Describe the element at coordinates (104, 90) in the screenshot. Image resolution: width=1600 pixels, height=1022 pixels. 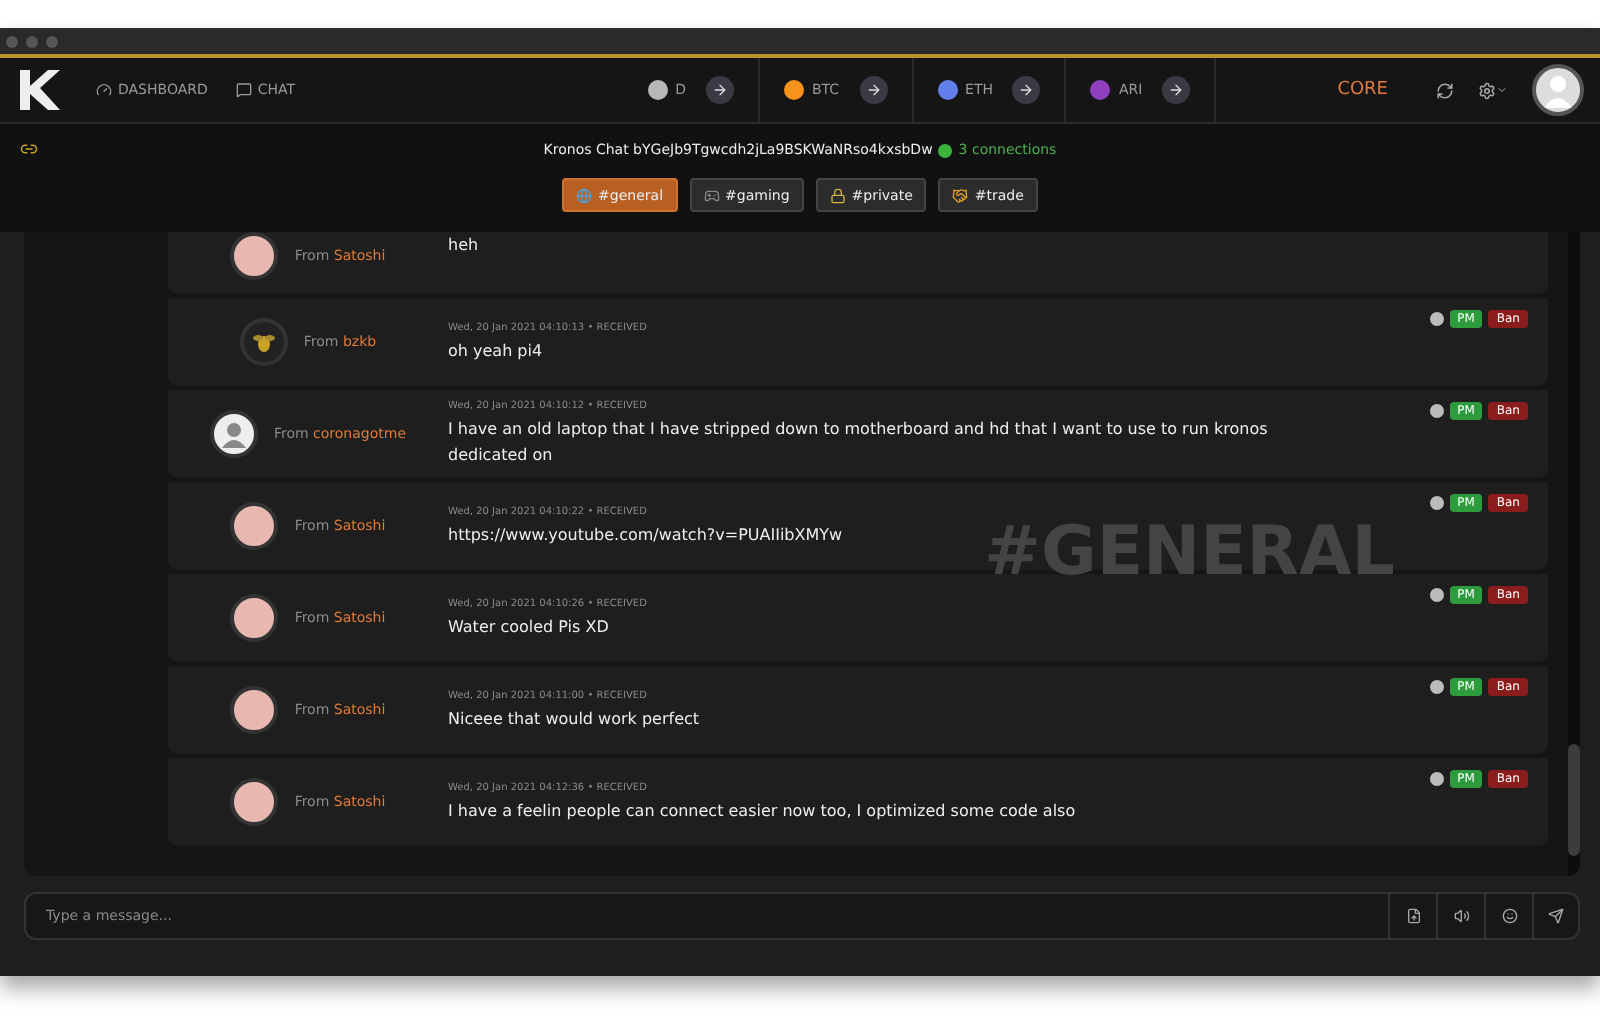
I see `gauge-icon` at that location.